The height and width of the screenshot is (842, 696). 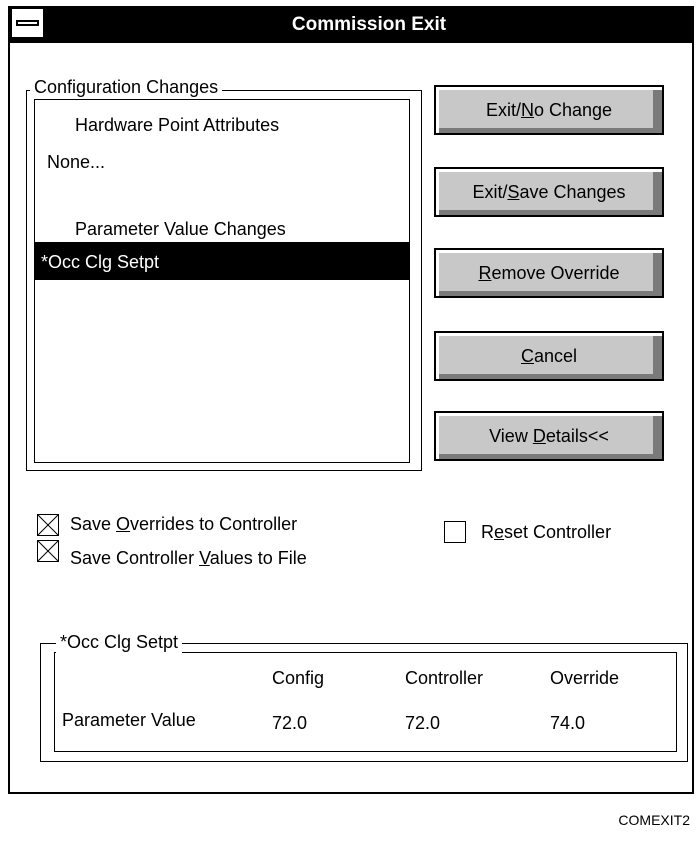 I want to click on header-controller: Controller, so click(x=444, y=678).